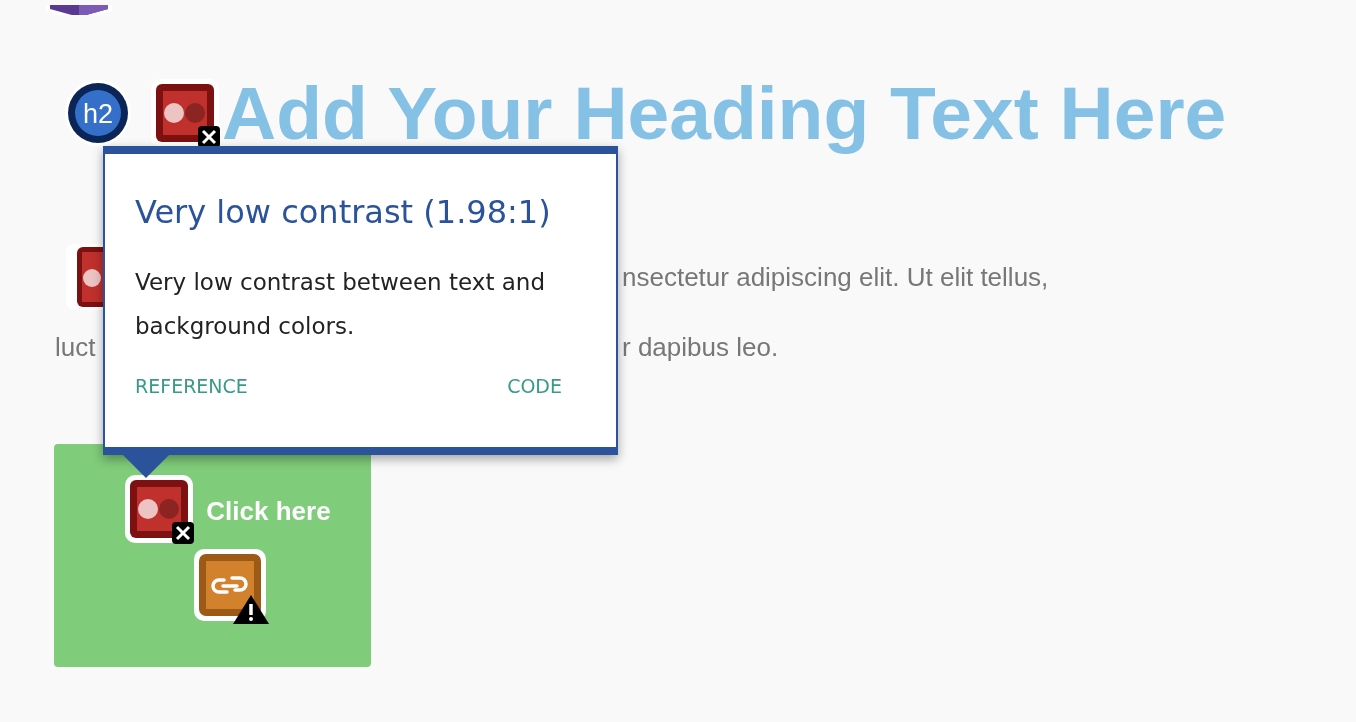 This screenshot has width=1356, height=722. I want to click on link-warning-icon, so click(230, 586).